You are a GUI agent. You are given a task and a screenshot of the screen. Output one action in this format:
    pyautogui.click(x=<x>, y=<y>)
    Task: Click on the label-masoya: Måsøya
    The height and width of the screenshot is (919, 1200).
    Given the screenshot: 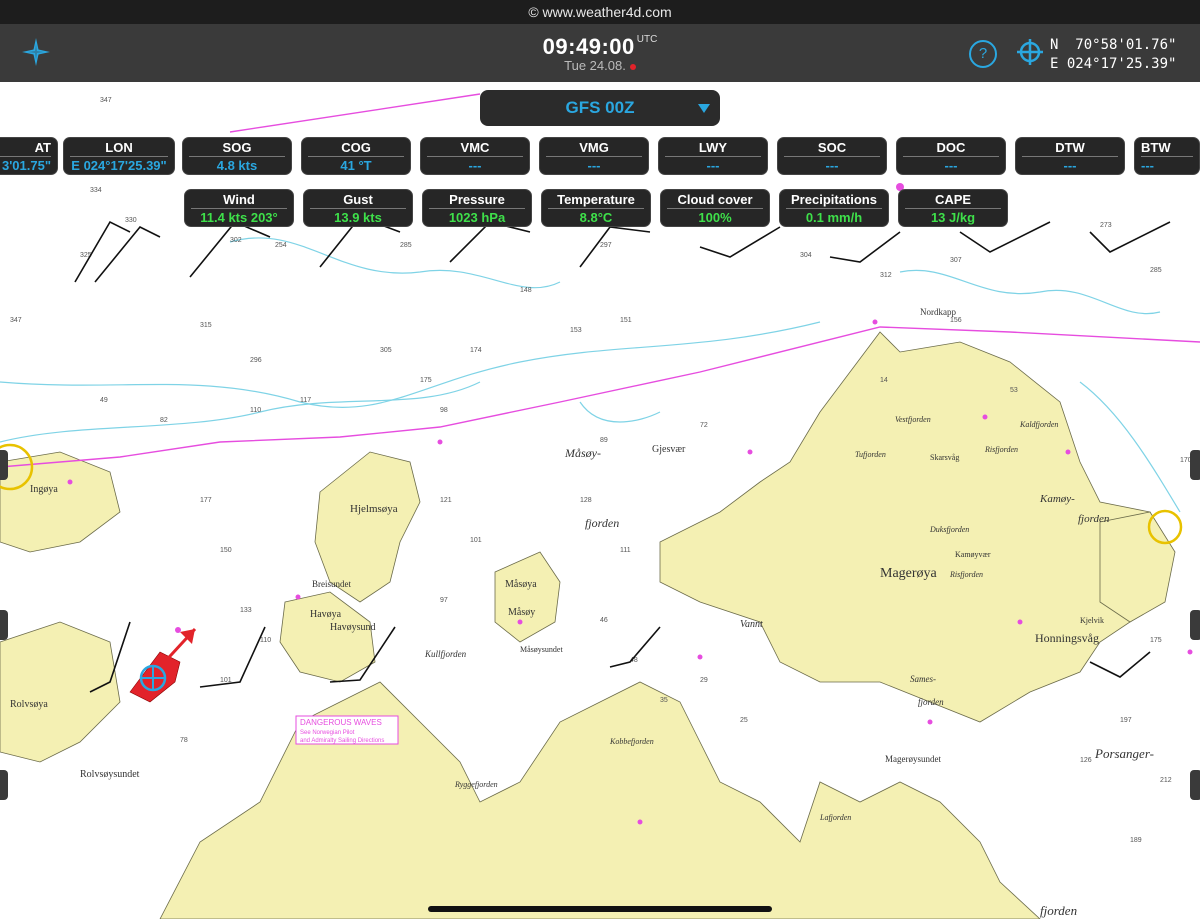 What is the action you would take?
    pyautogui.click(x=521, y=584)
    